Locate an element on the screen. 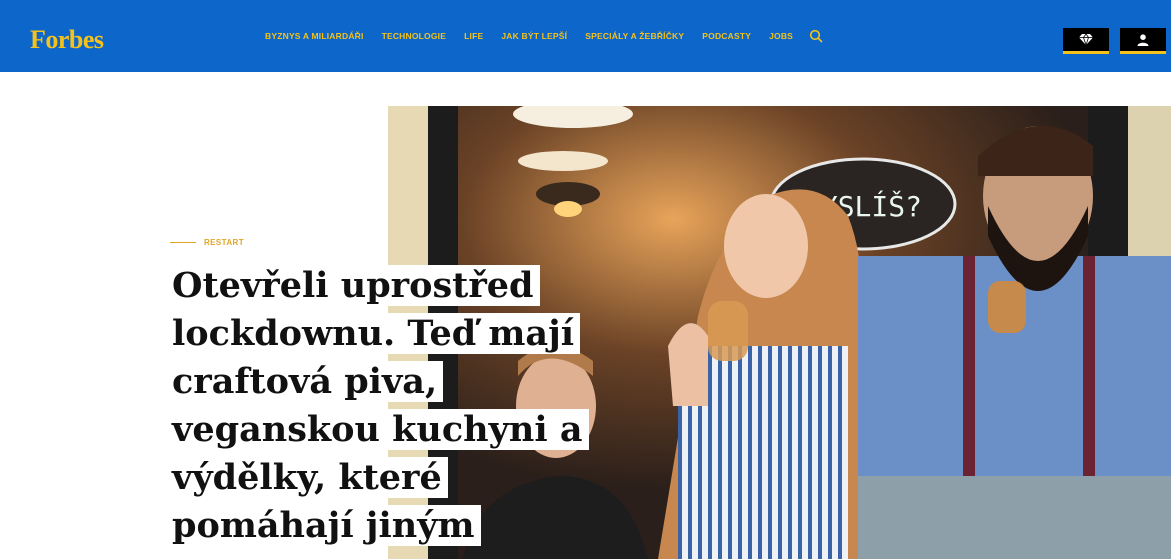 This screenshot has width=1171, height=559. article-category: RESTART is located at coordinates (207, 242).